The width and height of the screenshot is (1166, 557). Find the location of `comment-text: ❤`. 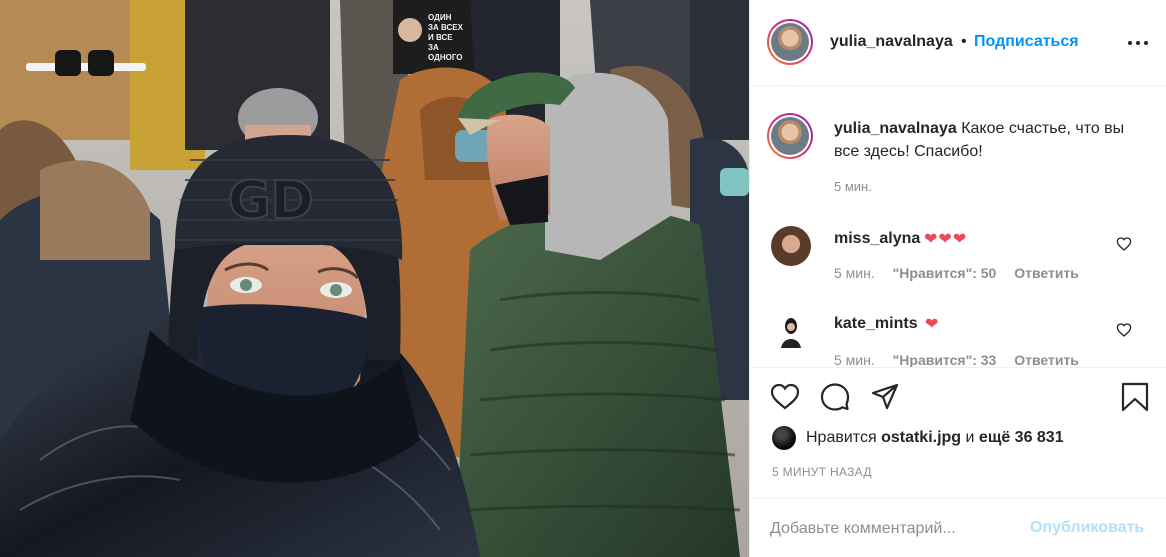

comment-text: ❤ is located at coordinates (932, 324).